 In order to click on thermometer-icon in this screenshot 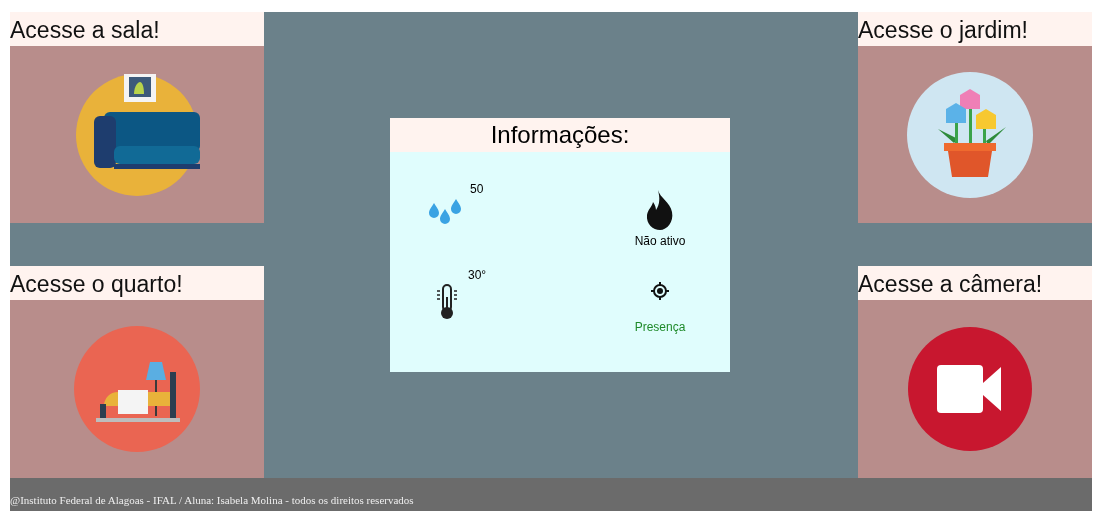, I will do `click(447, 302)`.